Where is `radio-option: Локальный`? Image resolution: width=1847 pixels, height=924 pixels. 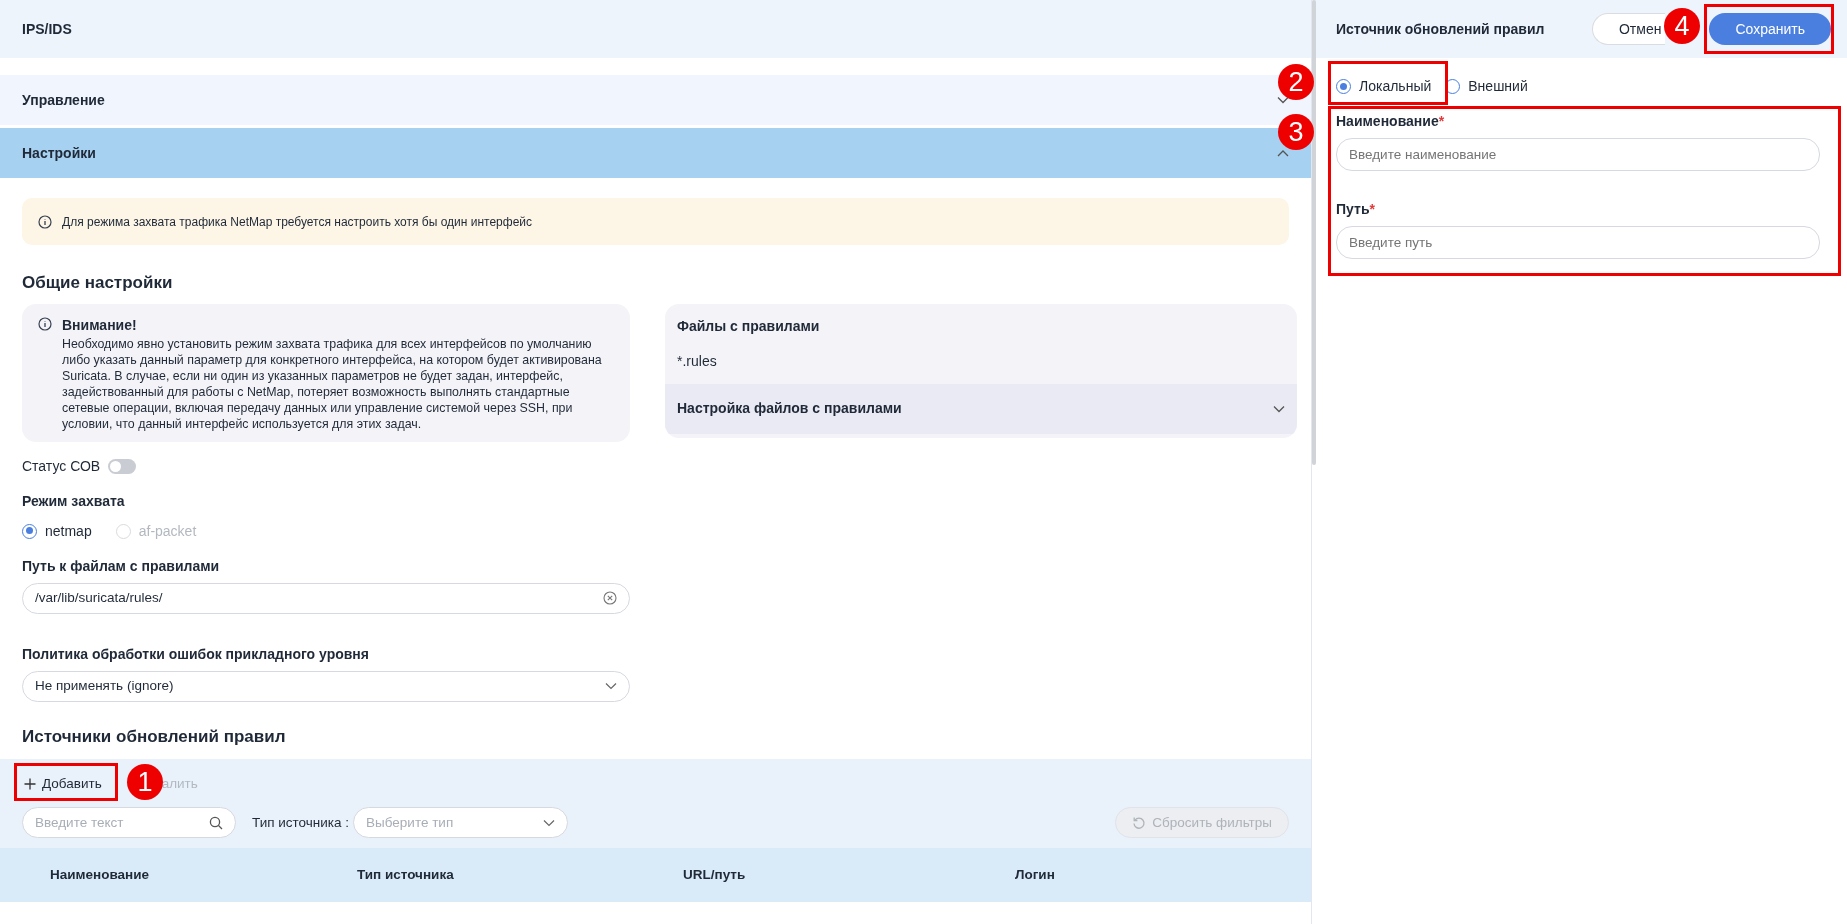
radio-option: Локальный is located at coordinates (1384, 86).